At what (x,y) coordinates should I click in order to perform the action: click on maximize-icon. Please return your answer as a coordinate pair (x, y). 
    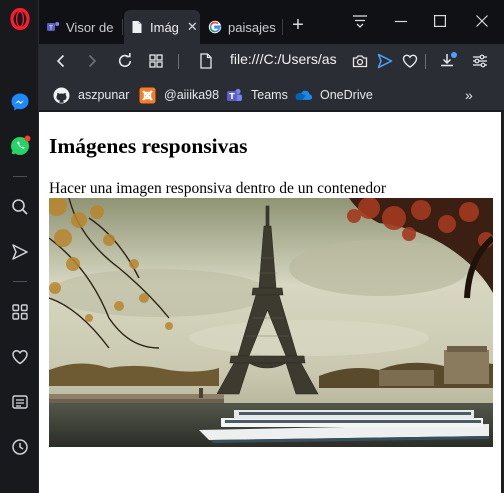
    Looking at the image, I should click on (440, 21).